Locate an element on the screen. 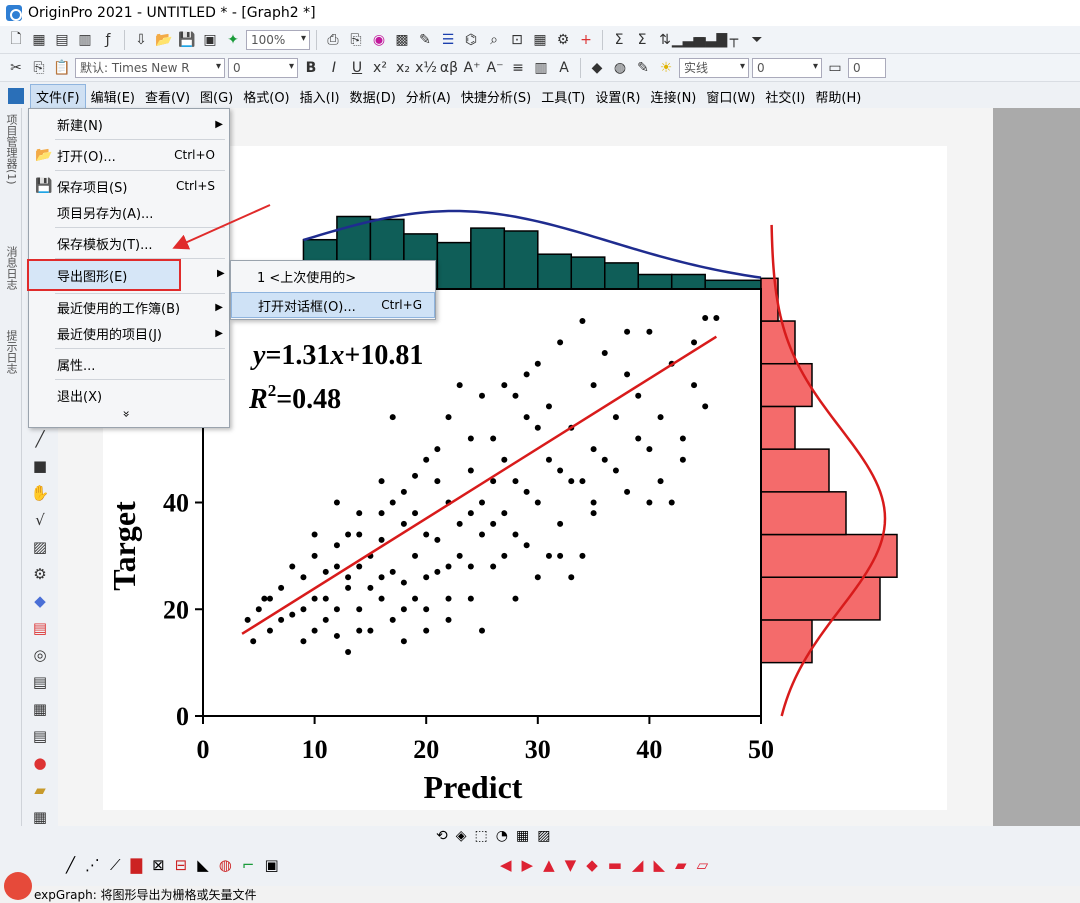  new-graph-icon: ▤ is located at coordinates (62, 40).